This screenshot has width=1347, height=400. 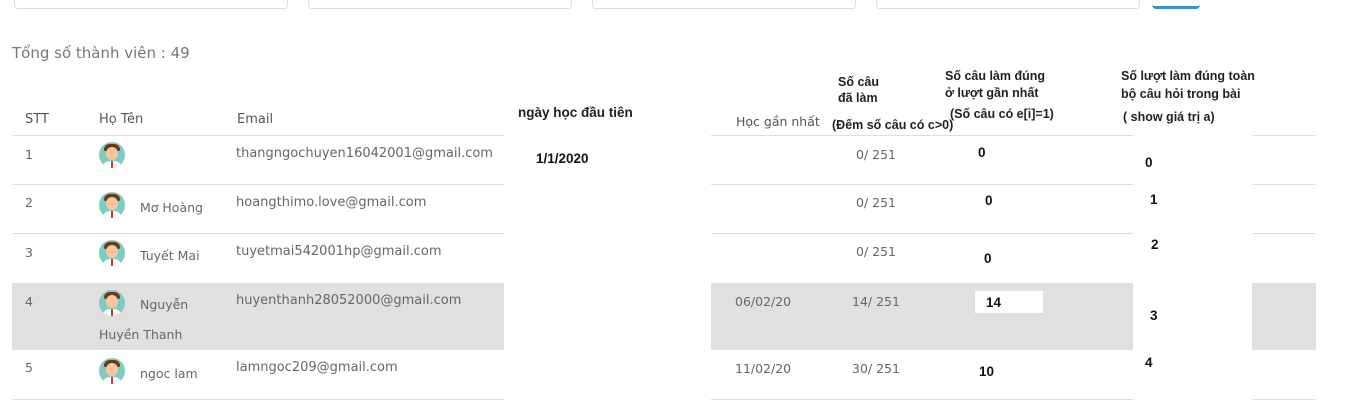 I want to click on col-header-done-3: (Đếm số câu có c>0), so click(x=893, y=125).